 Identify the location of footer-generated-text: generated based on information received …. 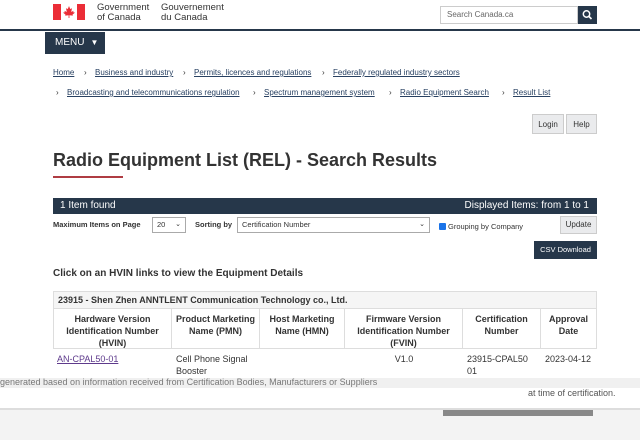
(189, 382).